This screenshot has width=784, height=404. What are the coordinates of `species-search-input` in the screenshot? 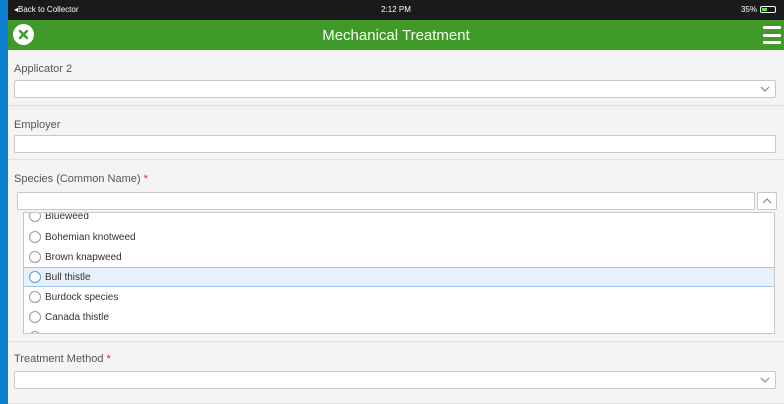 It's located at (386, 201).